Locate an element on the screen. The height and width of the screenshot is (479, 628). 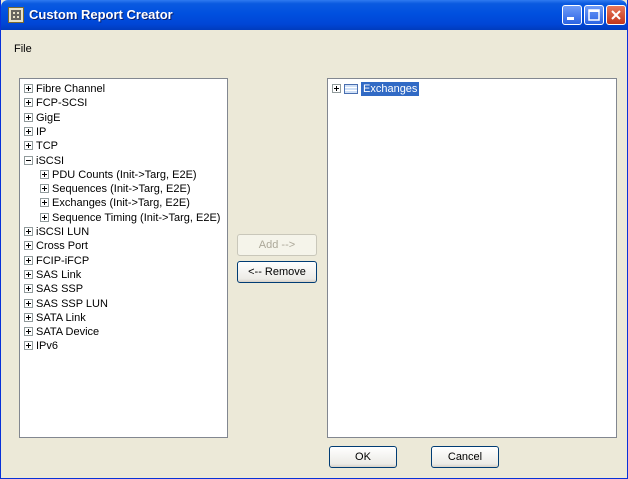
tree-item-label: Exchanges (Init->Targ, E2E) is located at coordinates (121, 203).